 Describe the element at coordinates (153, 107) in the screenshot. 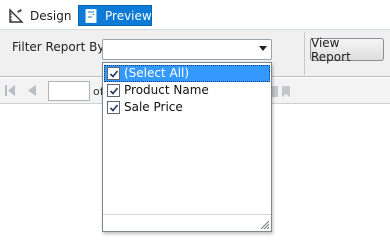

I see `sale-price-label: Sale Price` at that location.